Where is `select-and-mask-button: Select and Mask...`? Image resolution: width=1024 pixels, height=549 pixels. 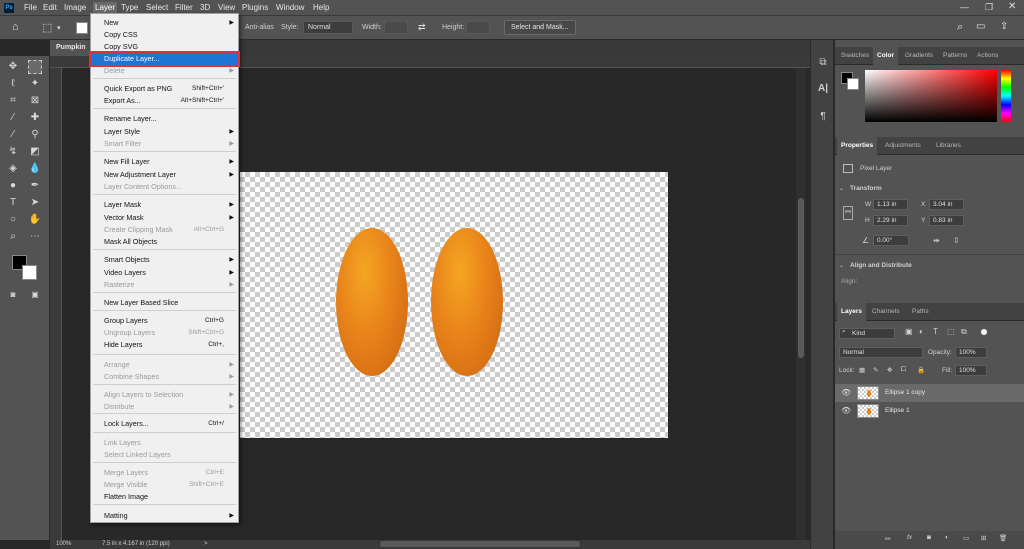
select-and-mask-button: Select and Mask... is located at coordinates (540, 27).